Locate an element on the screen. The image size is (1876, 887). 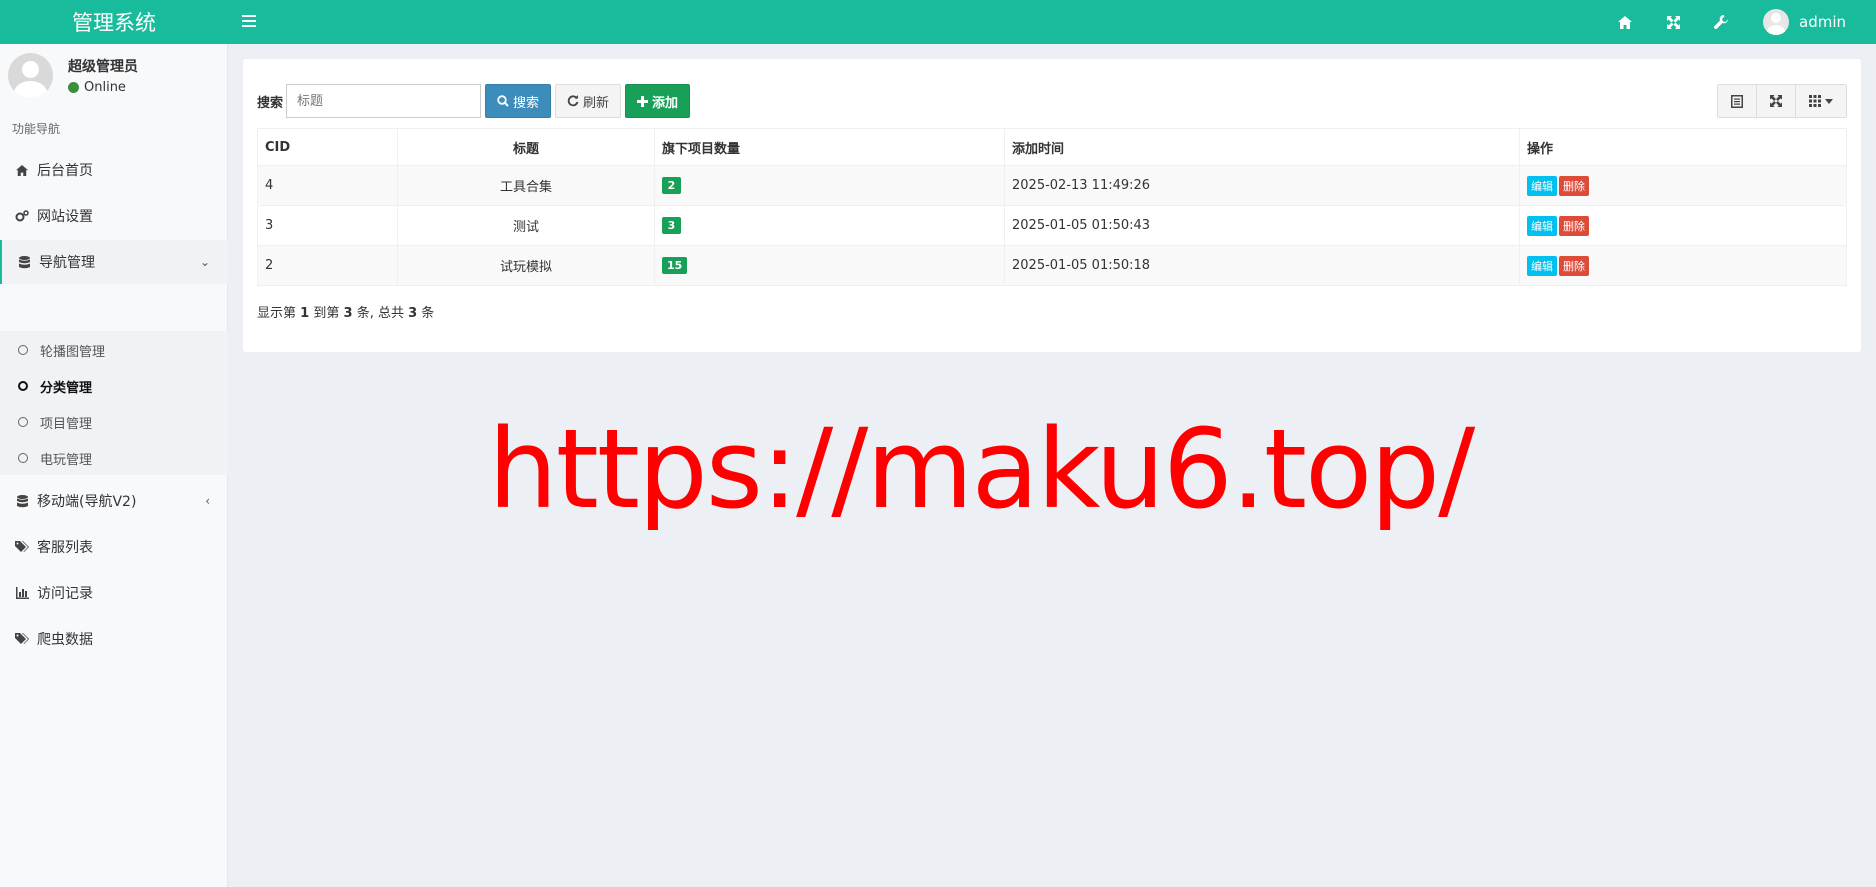
table-tools is located at coordinates (1782, 101).